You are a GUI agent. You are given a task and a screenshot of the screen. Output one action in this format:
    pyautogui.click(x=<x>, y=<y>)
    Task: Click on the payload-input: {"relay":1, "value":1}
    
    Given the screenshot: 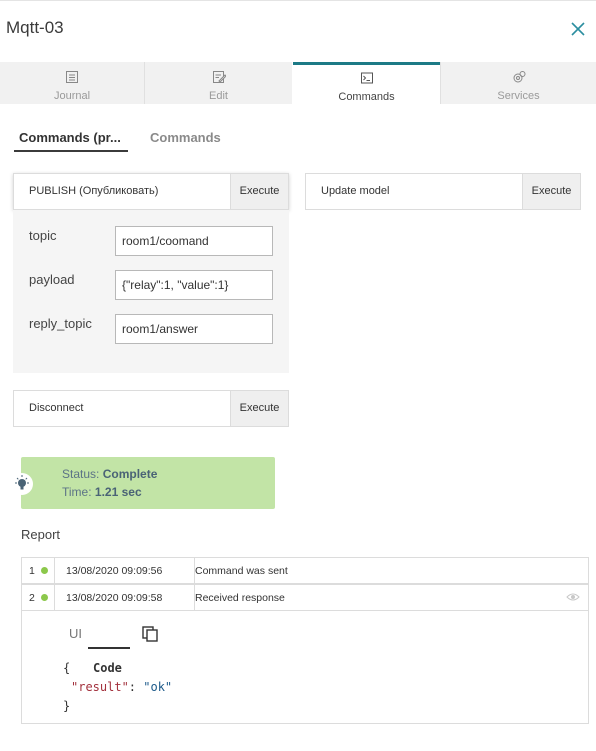 What is the action you would take?
    pyautogui.click(x=194, y=285)
    